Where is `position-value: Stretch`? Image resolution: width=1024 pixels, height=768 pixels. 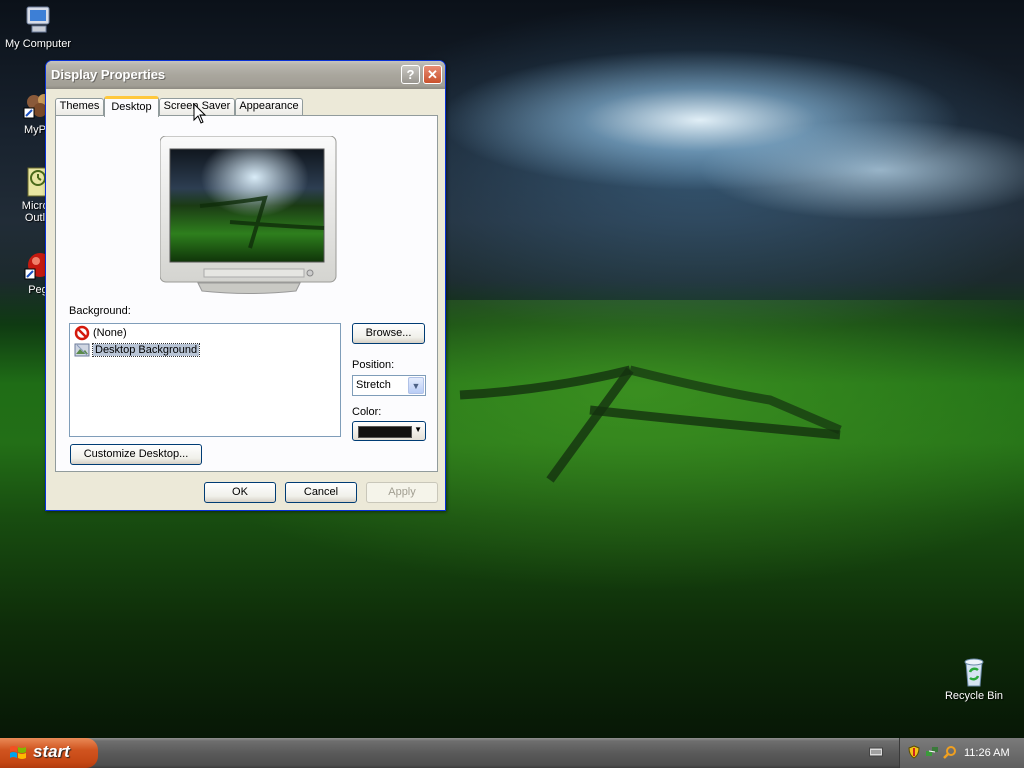
position-value: Stretch is located at coordinates (373, 385).